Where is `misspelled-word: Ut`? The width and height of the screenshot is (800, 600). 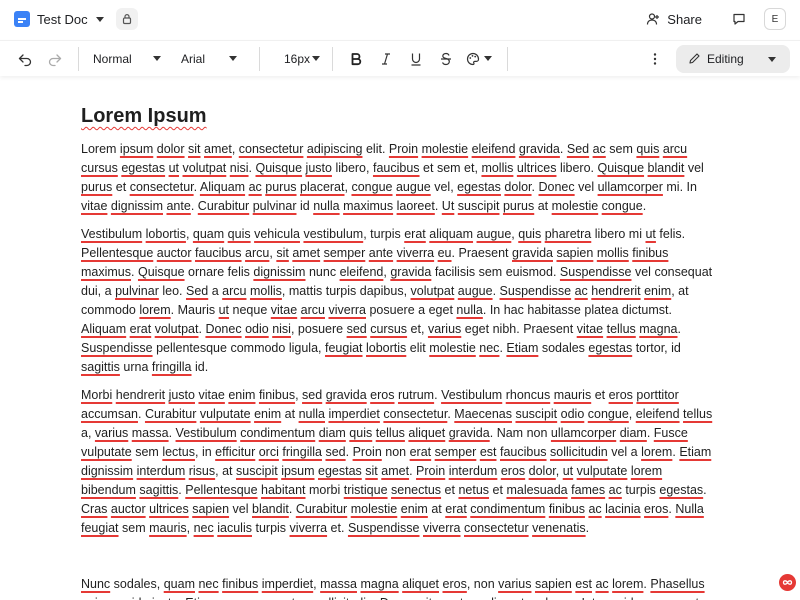
misspelled-word: Ut is located at coordinates (448, 206).